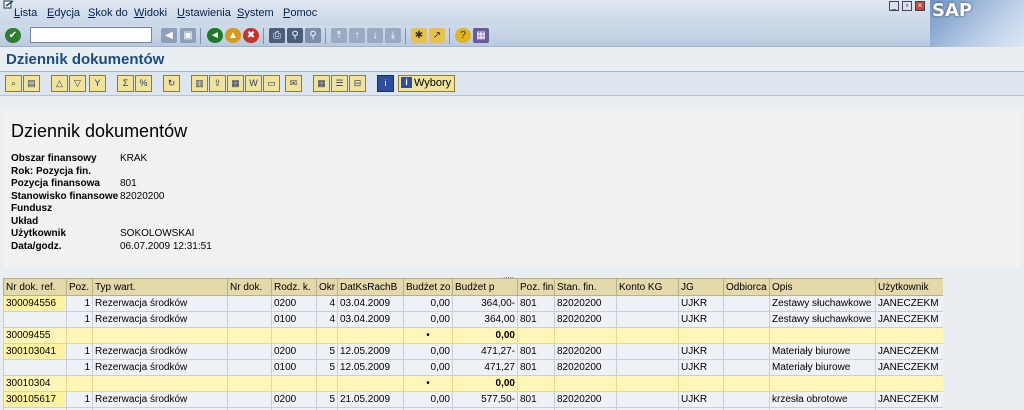 The width and height of the screenshot is (1024, 410). I want to click on column-header: Poz. fin., so click(536, 287).